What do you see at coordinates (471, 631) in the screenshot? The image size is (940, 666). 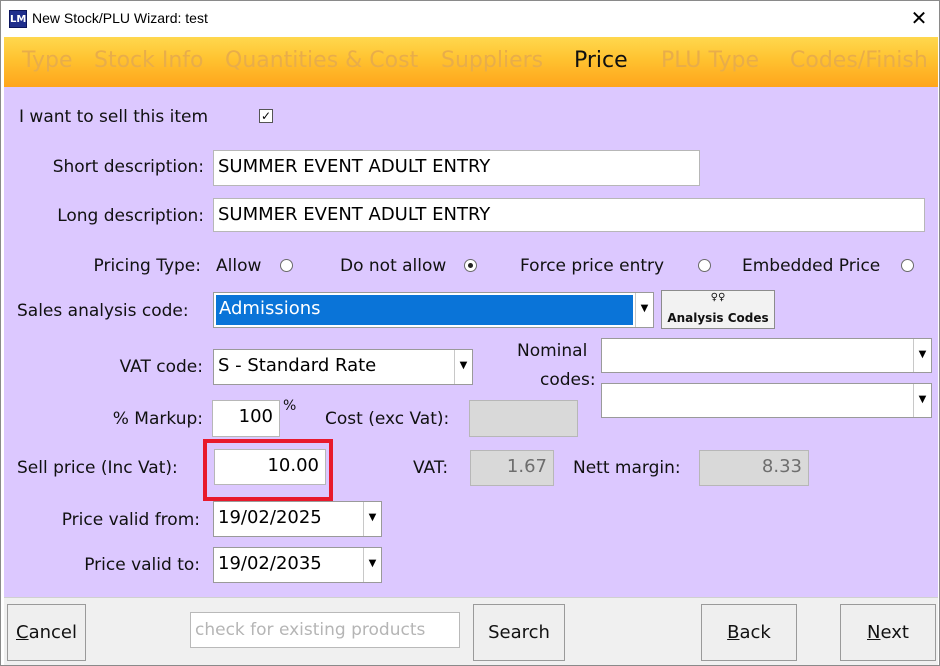 I see `footer-bar: Cancel Search Back Next` at bounding box center [471, 631].